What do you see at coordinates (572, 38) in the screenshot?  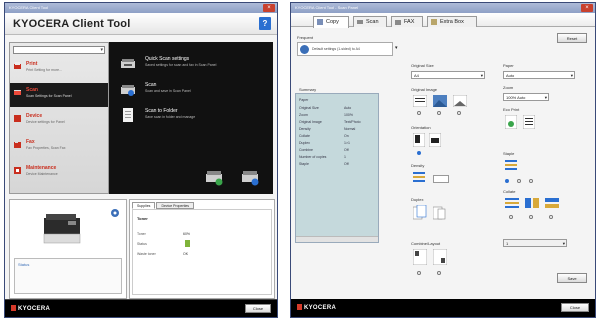 I see `reset-button: Reset` at bounding box center [572, 38].